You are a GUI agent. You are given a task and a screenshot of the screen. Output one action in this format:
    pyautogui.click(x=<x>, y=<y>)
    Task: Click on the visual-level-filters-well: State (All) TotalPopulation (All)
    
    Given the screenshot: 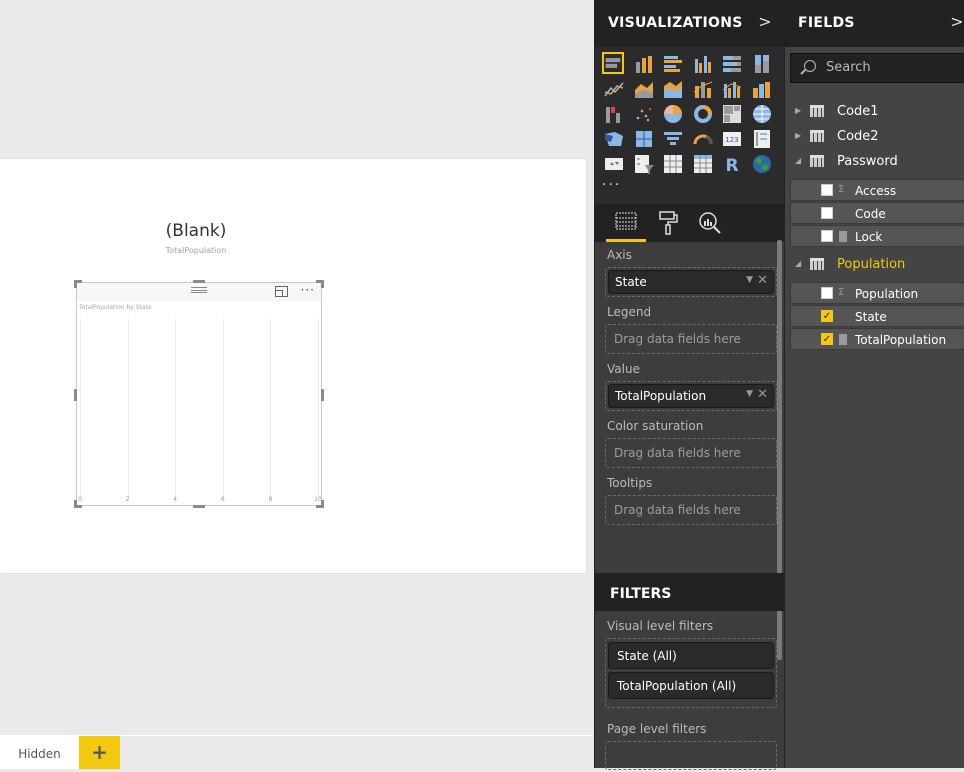 What is the action you would take?
    pyautogui.click(x=691, y=673)
    